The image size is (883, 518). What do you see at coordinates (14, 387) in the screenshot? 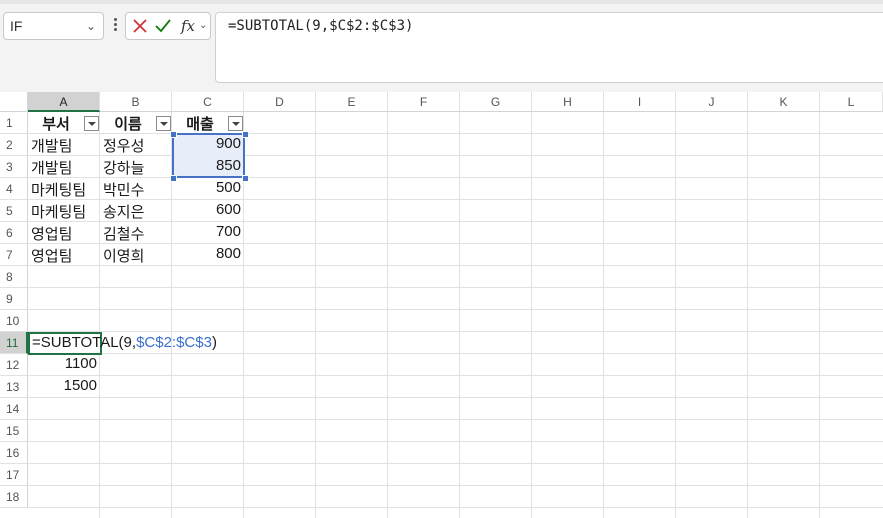
I see `row-header-13: 13` at bounding box center [14, 387].